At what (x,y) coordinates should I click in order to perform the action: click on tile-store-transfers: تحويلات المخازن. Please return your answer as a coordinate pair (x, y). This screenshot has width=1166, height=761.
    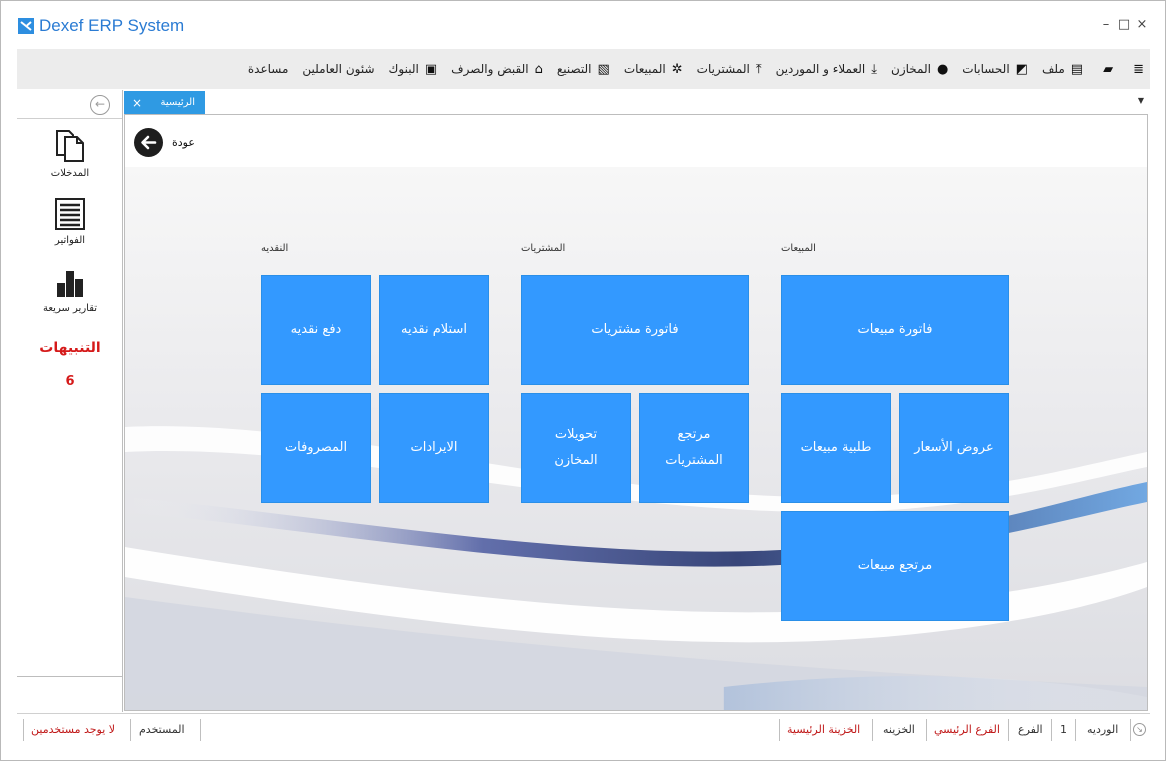
    Looking at the image, I should click on (576, 448).